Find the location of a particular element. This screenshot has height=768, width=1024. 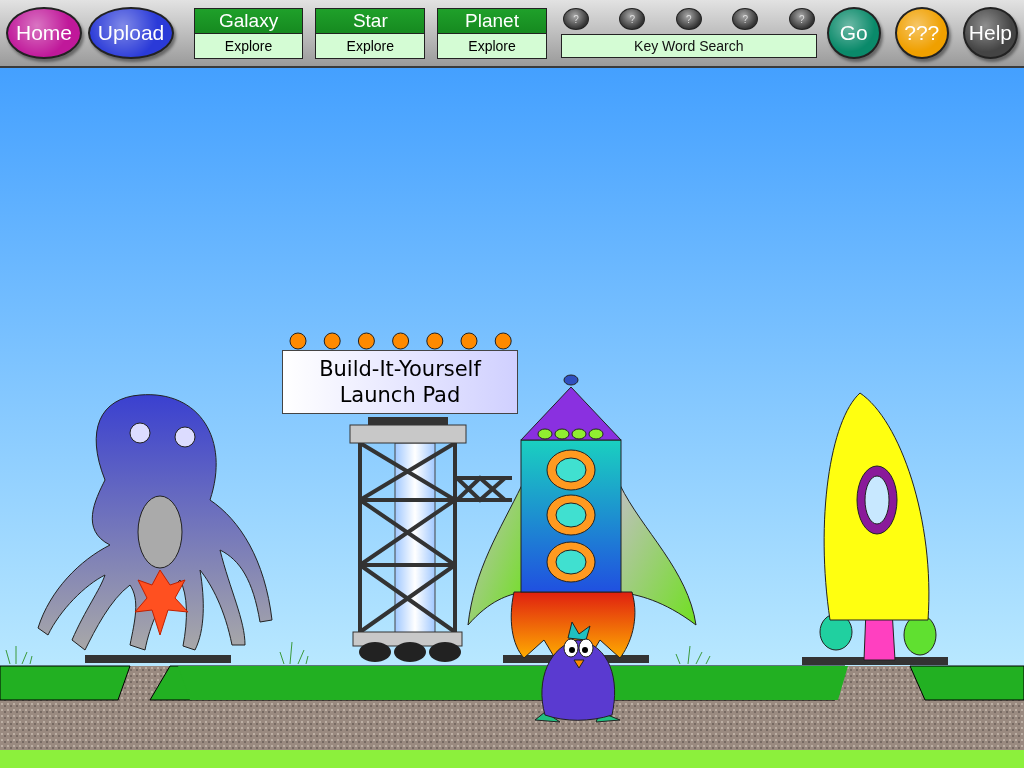

round-button: Home is located at coordinates (44, 33).